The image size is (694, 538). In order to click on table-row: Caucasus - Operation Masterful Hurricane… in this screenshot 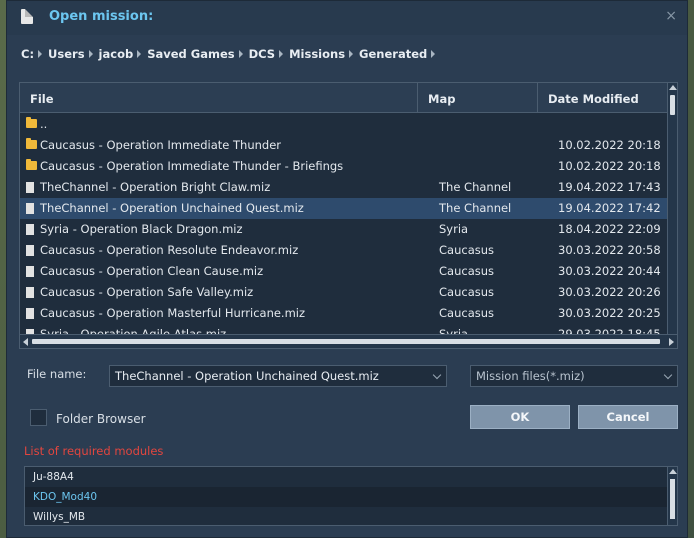, I will do `click(344, 313)`.